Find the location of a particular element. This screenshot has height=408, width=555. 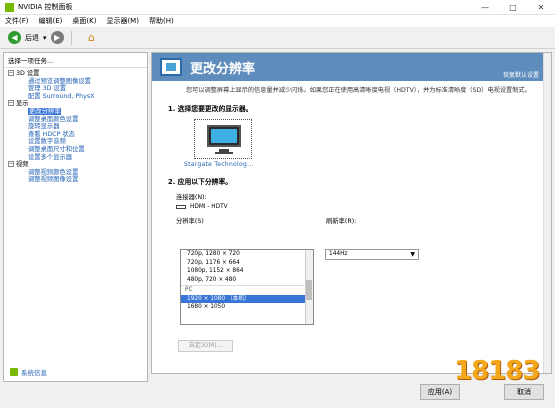

close-button: ✕ is located at coordinates (541, 7).